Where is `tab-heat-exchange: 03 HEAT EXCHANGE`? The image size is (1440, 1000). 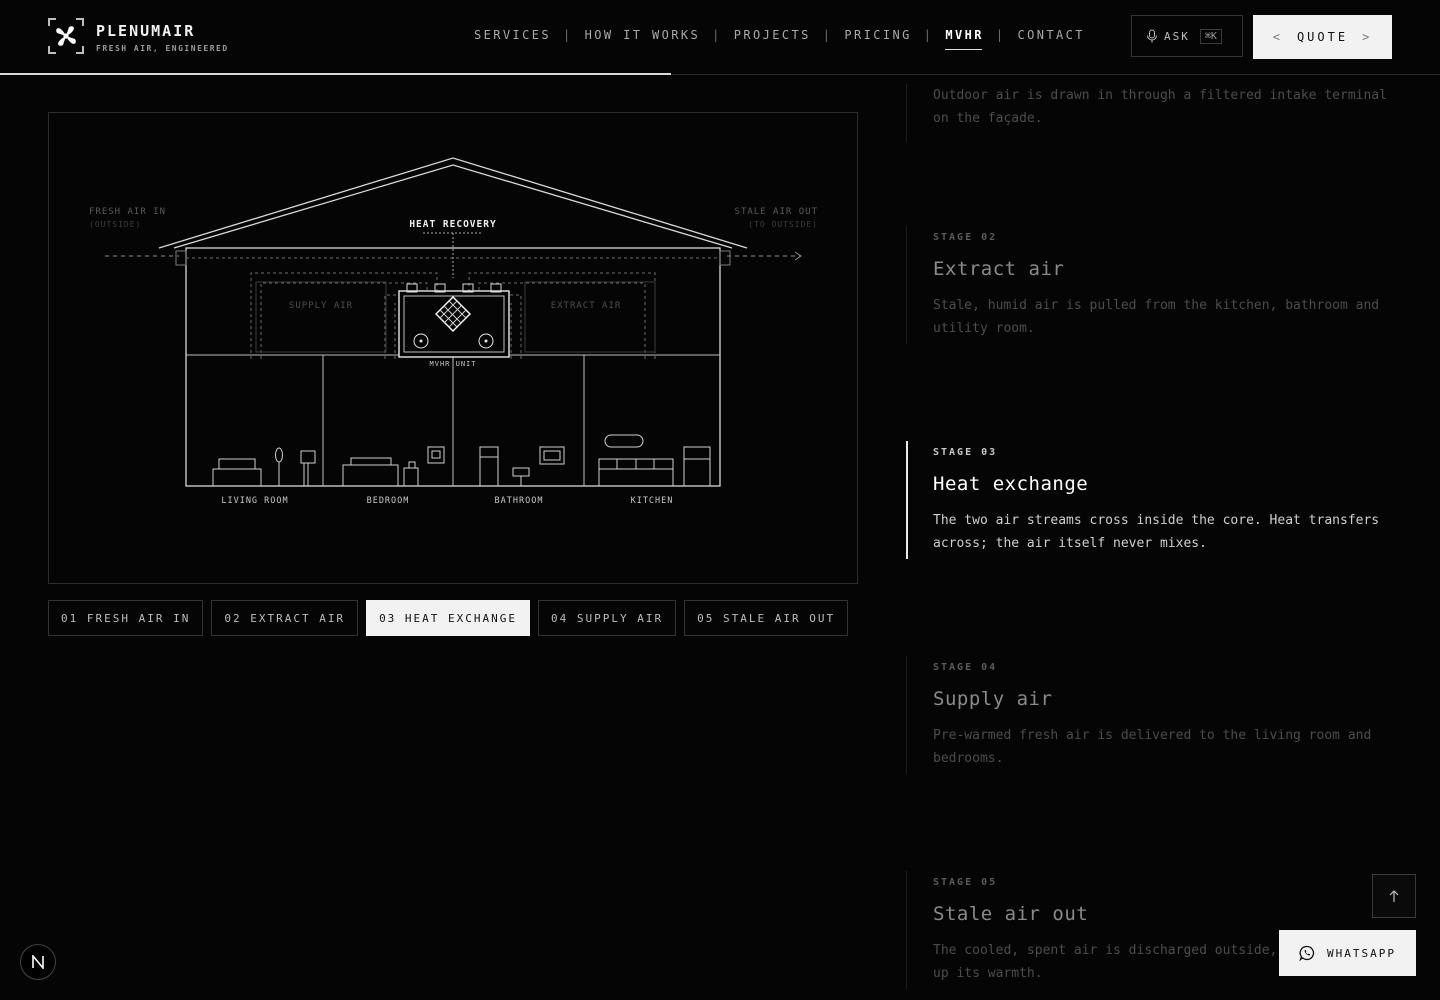
tab-heat-exchange: 03 HEAT EXCHANGE is located at coordinates (448, 618).